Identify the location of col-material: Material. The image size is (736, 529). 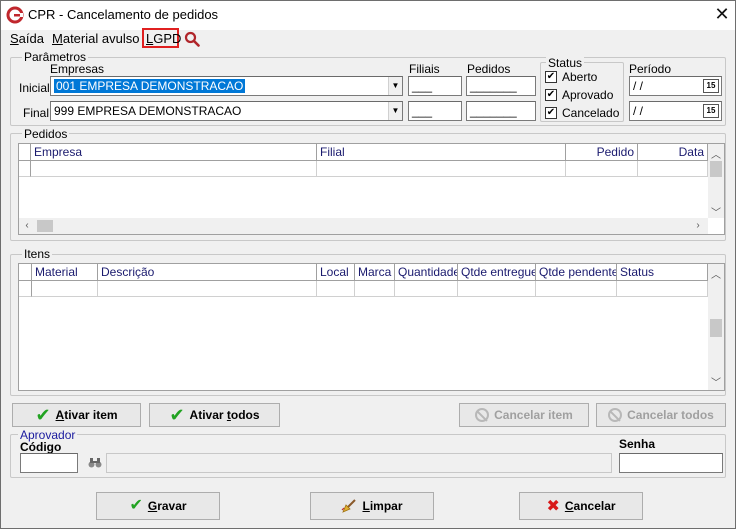
(65, 272).